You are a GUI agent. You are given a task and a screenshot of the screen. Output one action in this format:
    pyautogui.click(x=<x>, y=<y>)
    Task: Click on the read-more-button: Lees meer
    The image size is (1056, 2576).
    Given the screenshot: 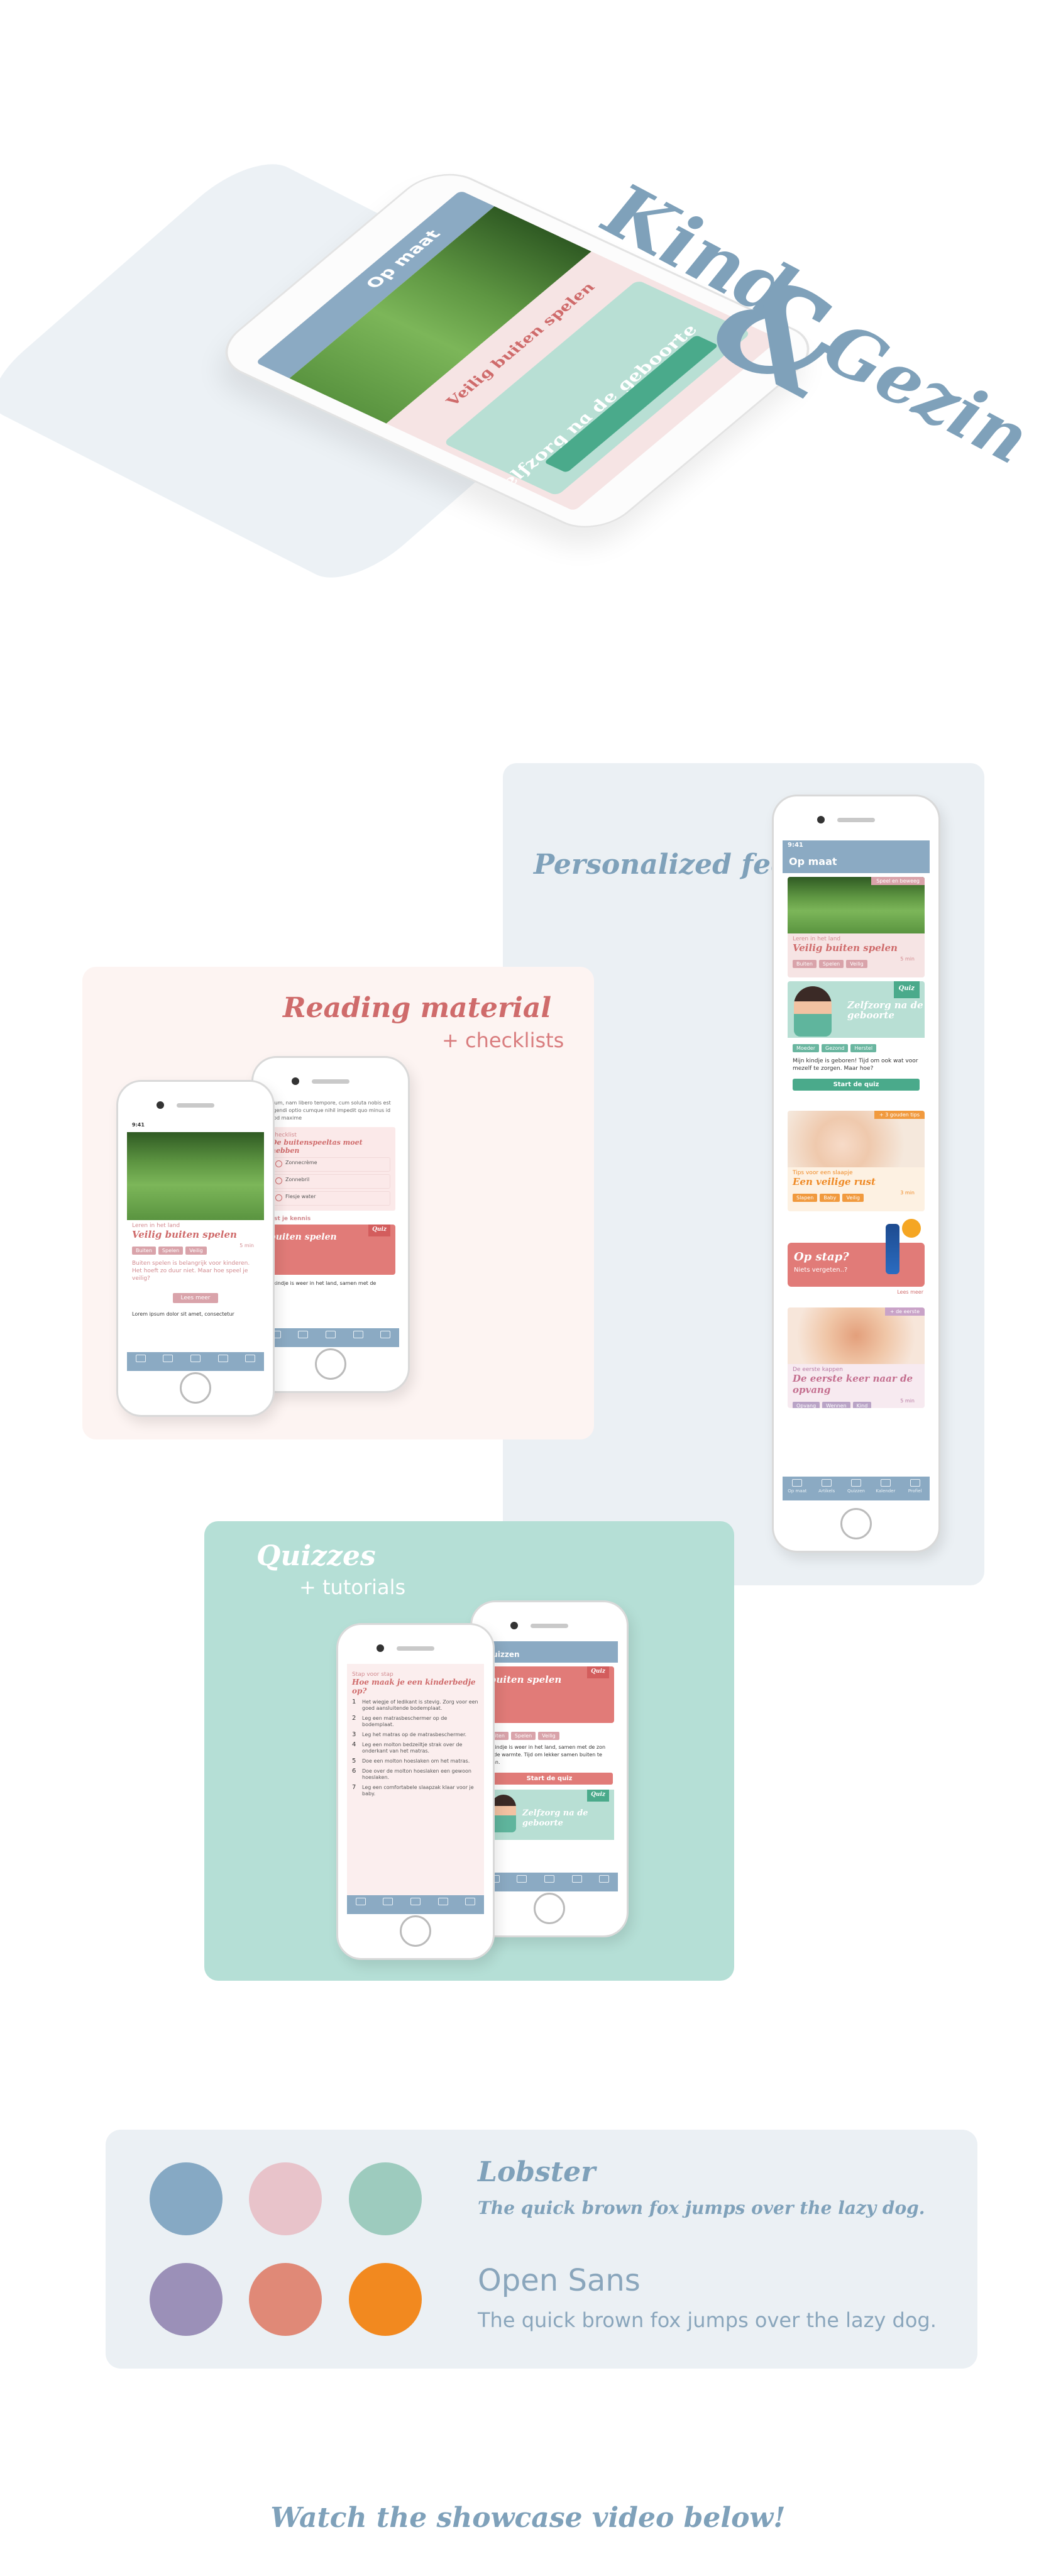 What is the action you would take?
    pyautogui.click(x=195, y=1298)
    